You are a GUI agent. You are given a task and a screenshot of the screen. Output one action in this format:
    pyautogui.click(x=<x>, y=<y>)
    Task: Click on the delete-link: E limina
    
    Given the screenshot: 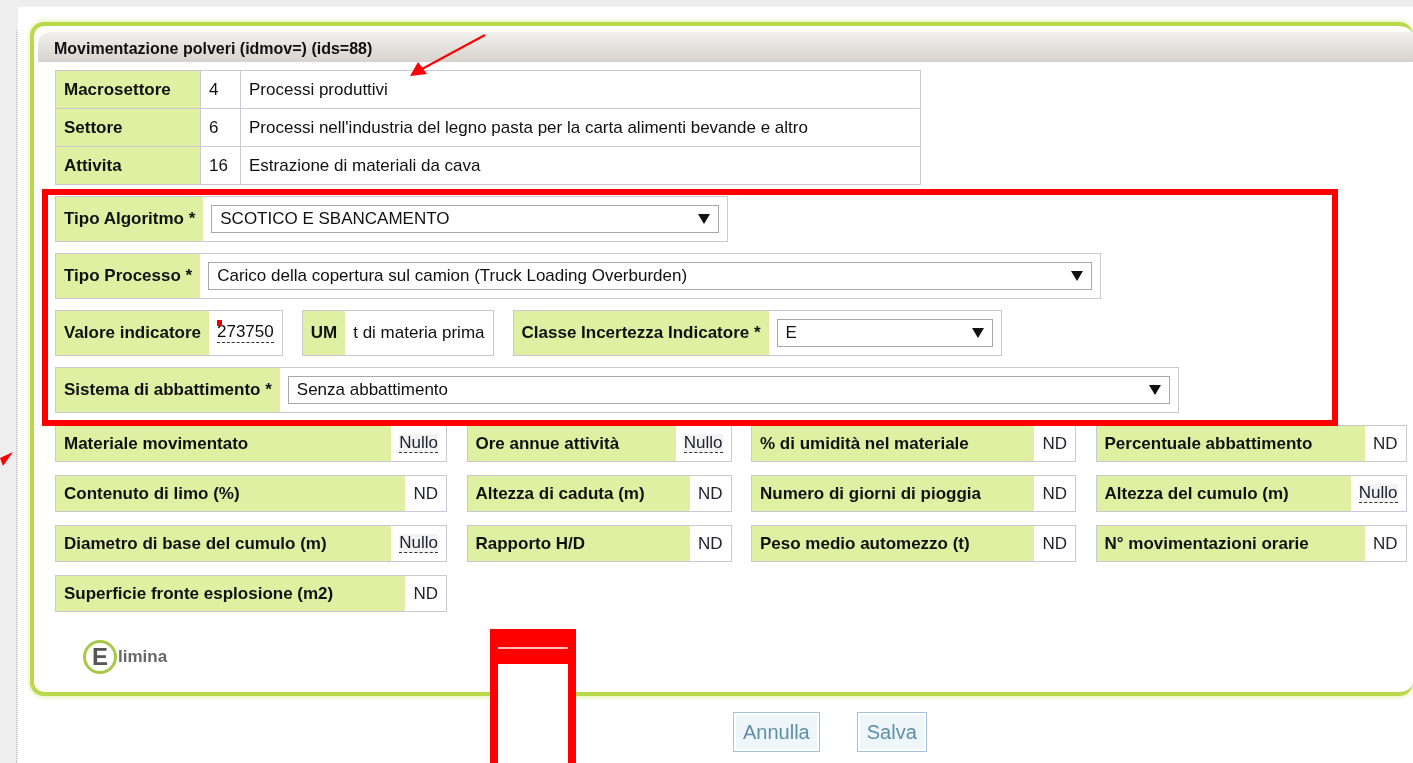 What is the action you would take?
    pyautogui.click(x=748, y=657)
    